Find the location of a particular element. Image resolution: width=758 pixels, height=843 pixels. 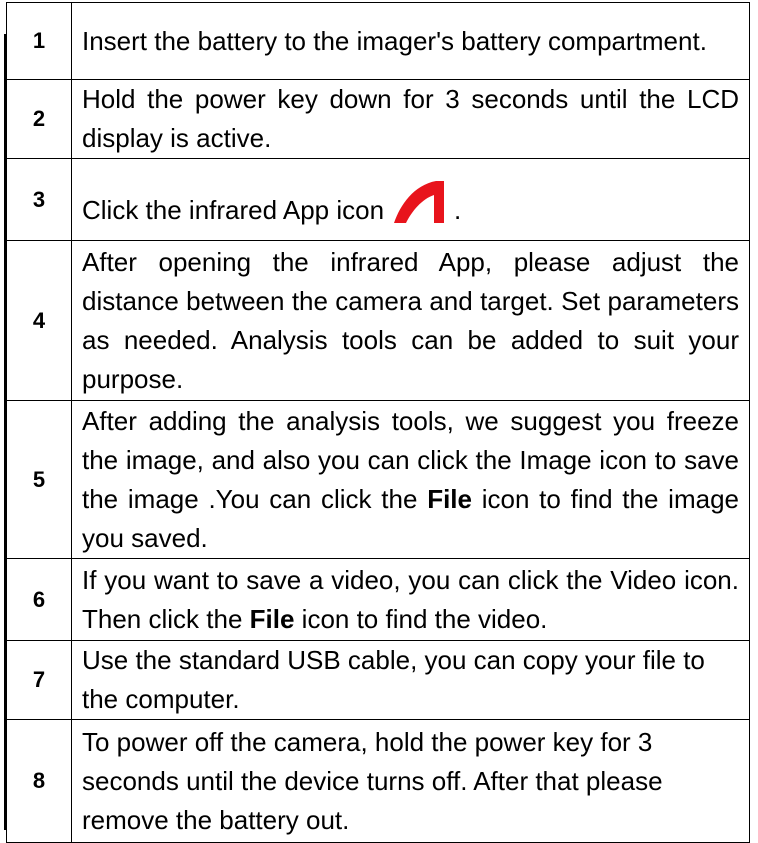

step-text-part-b: icon to find the video. is located at coordinates (421, 618).